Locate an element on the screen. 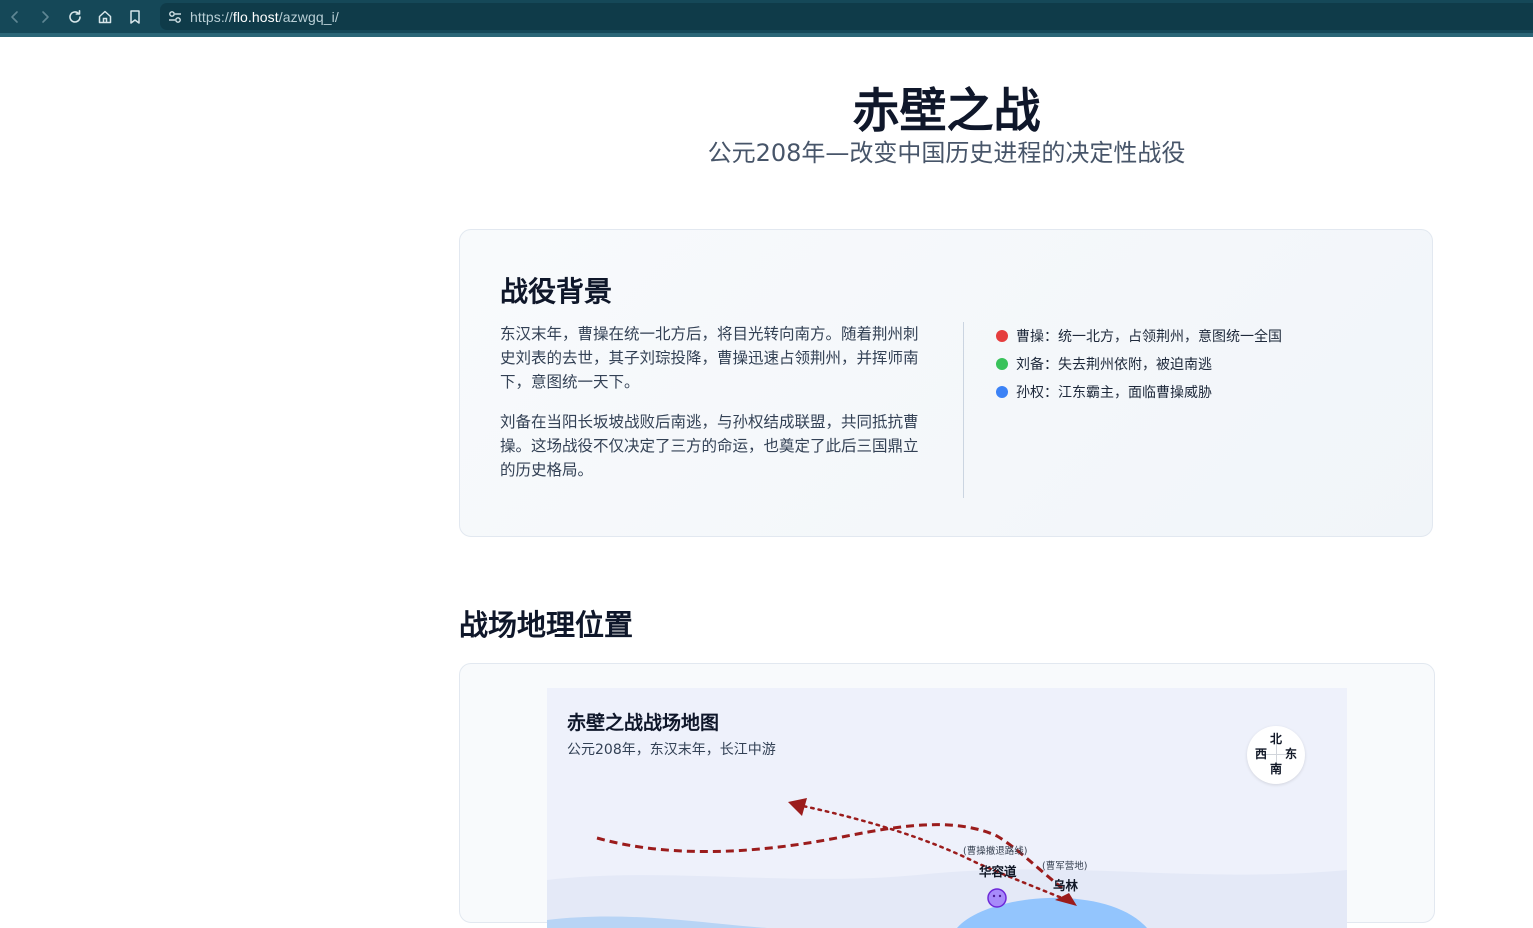  back-icon is located at coordinates (14, 16).